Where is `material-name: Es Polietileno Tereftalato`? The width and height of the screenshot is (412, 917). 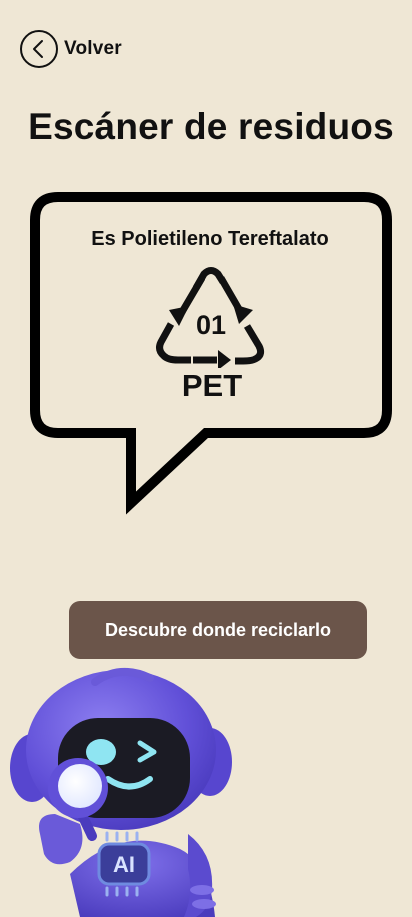 material-name: Es Polietileno Tereftalato is located at coordinates (210, 239).